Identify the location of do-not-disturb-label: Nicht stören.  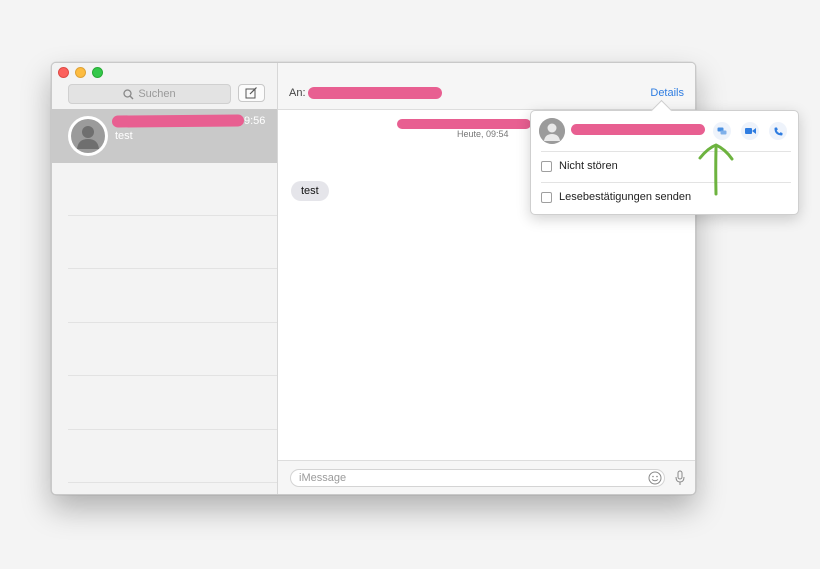
(588, 166).